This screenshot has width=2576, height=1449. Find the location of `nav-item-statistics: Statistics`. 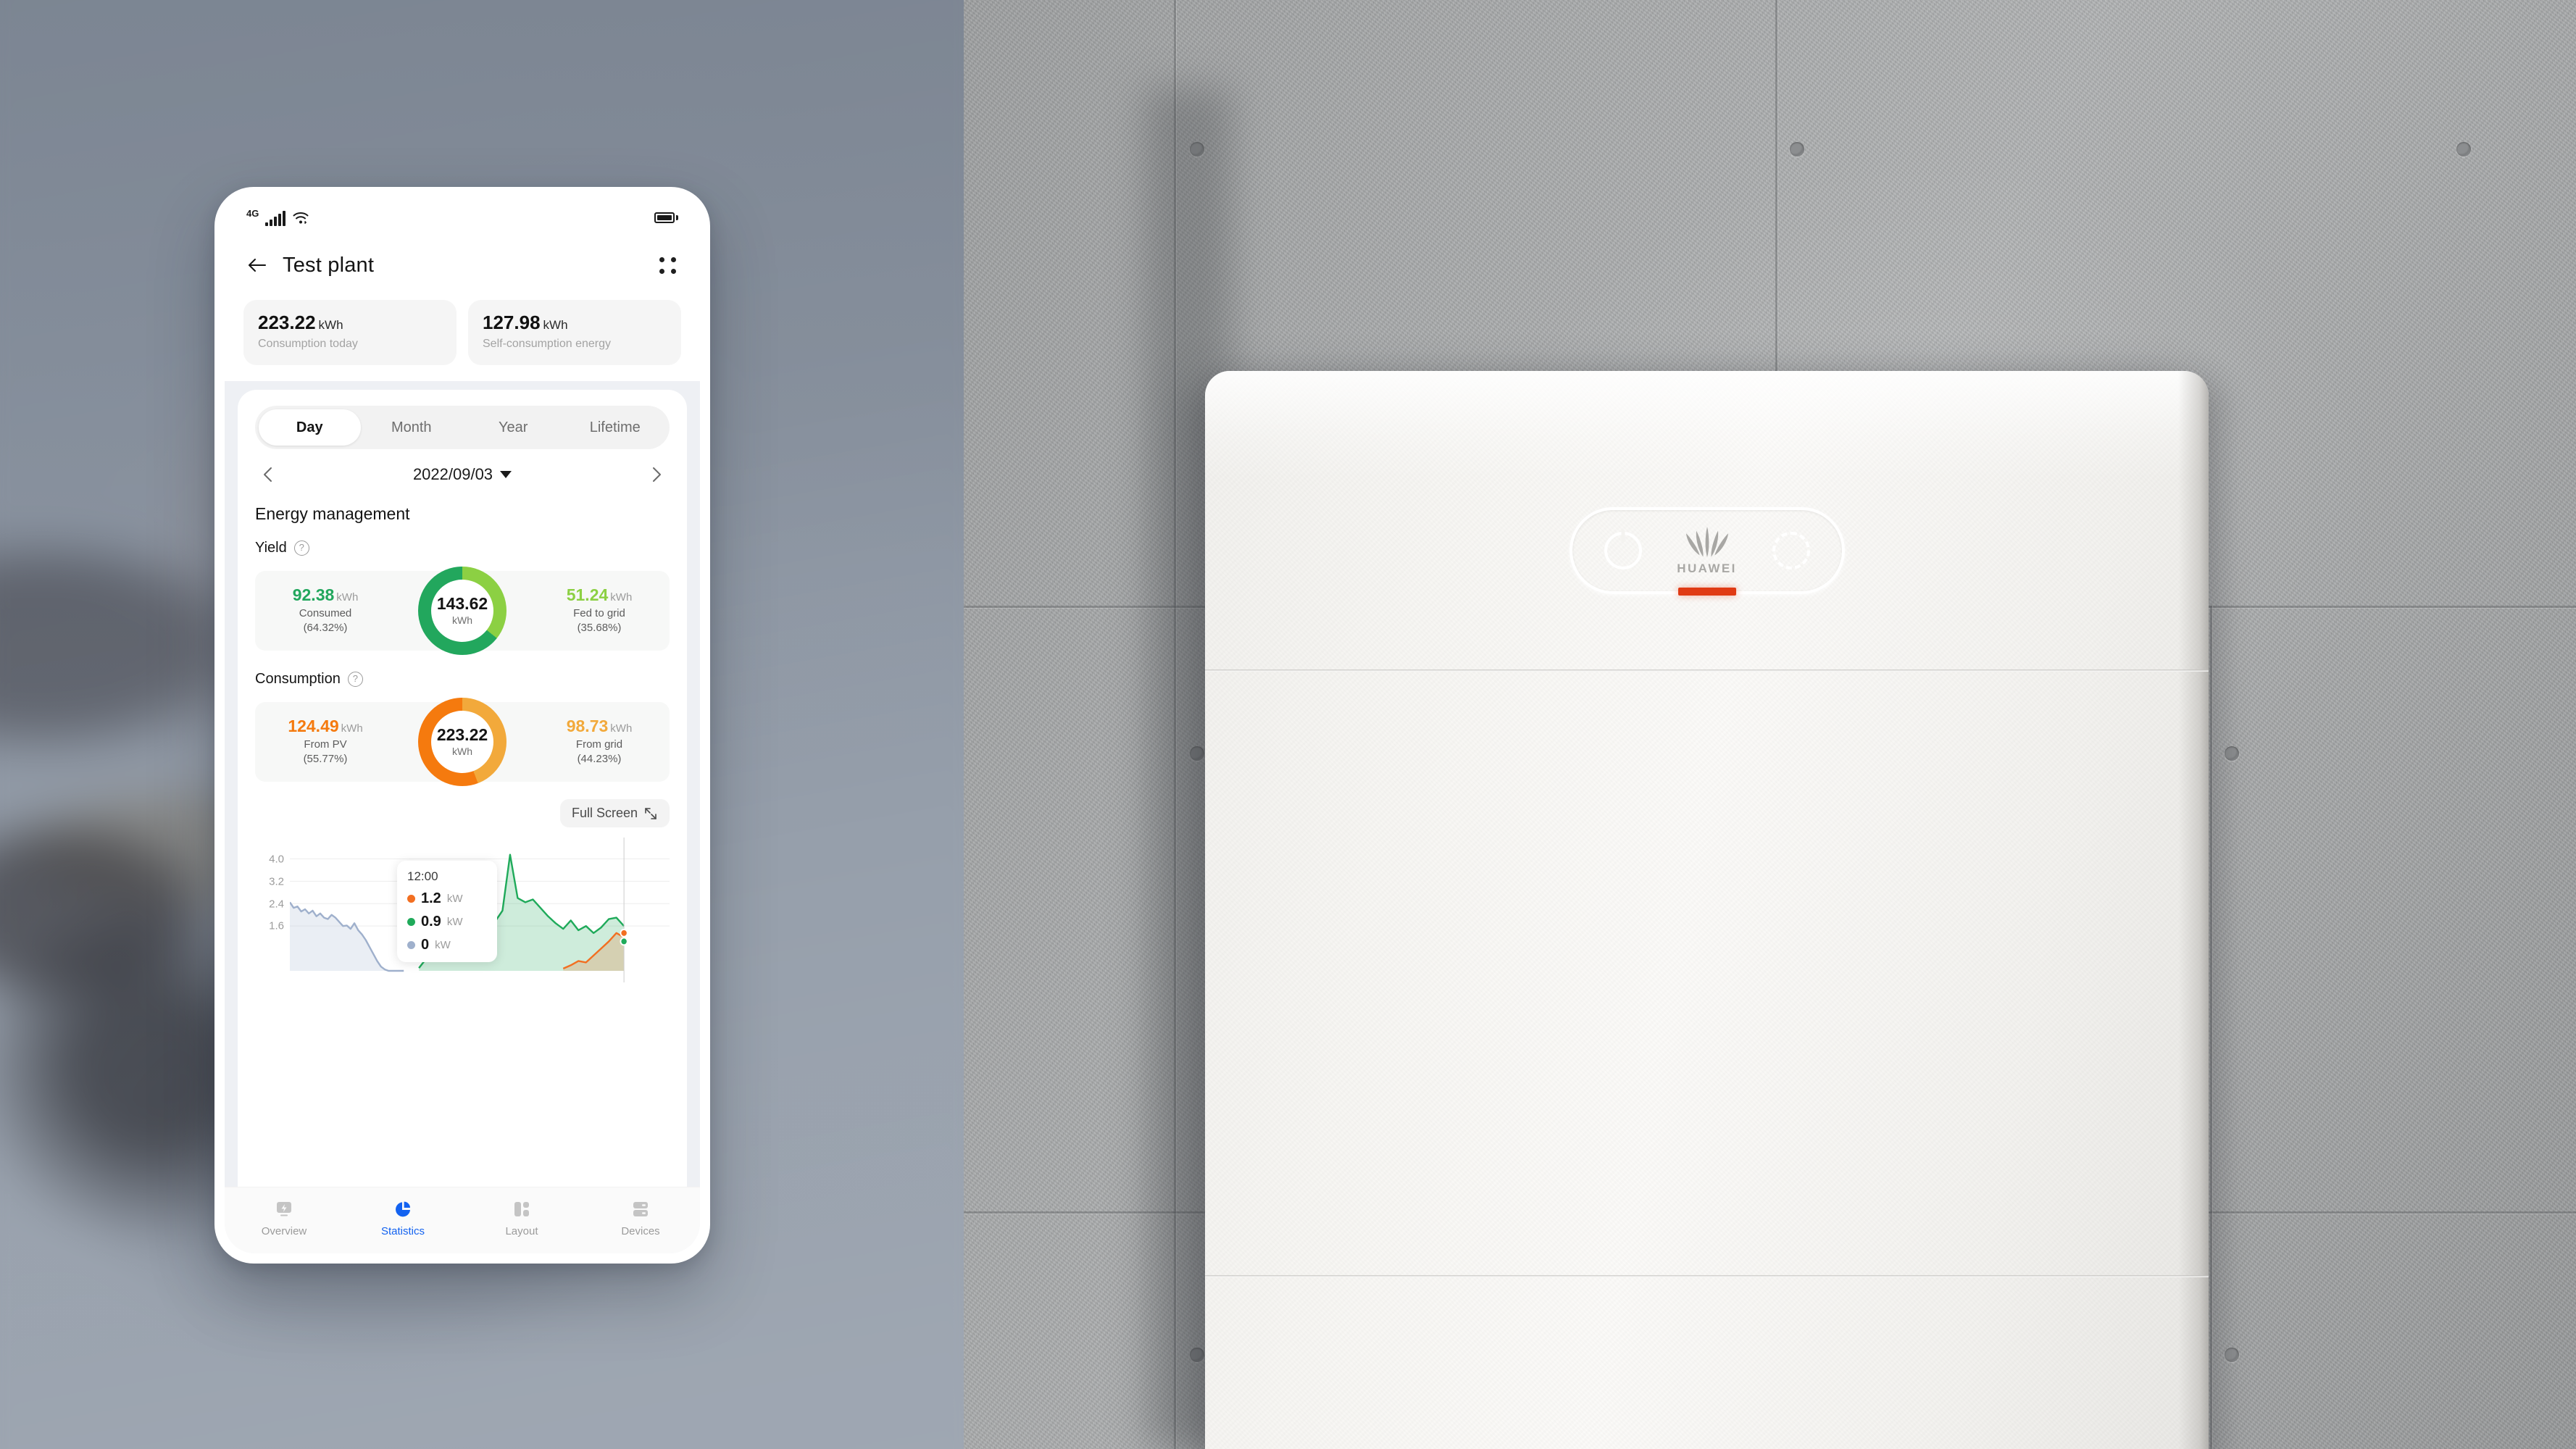

nav-item-statistics: Statistics is located at coordinates (402, 1217).